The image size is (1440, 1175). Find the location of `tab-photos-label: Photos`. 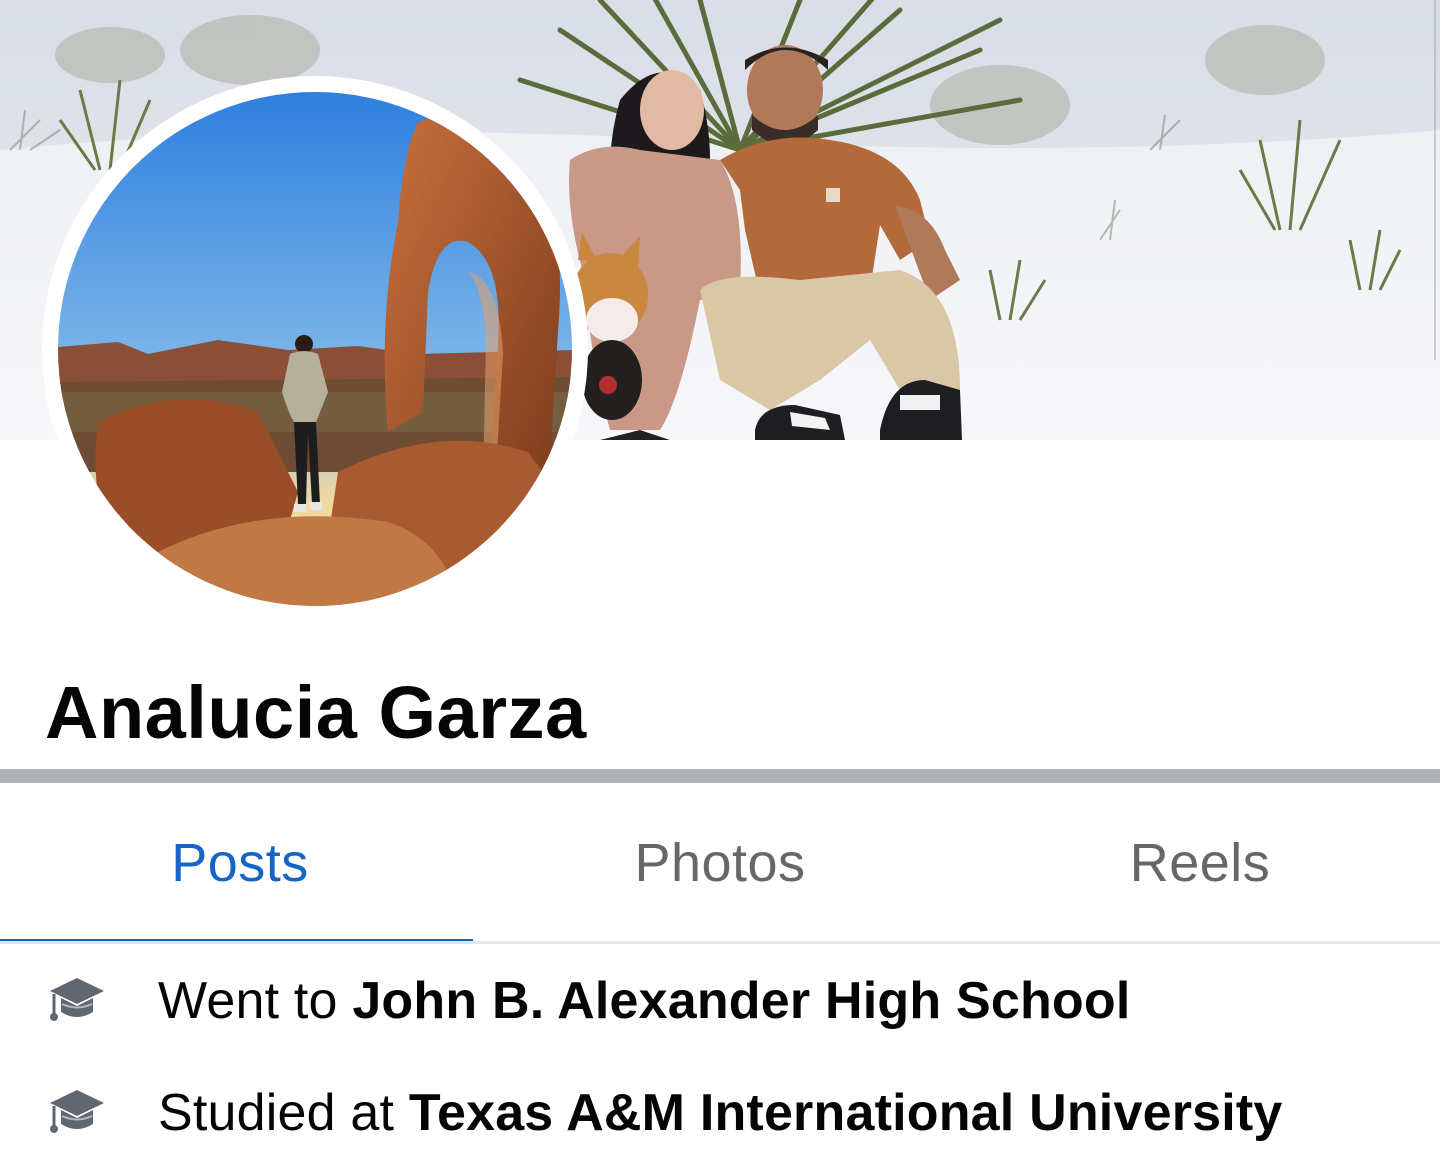

tab-photos-label: Photos is located at coordinates (720, 863).